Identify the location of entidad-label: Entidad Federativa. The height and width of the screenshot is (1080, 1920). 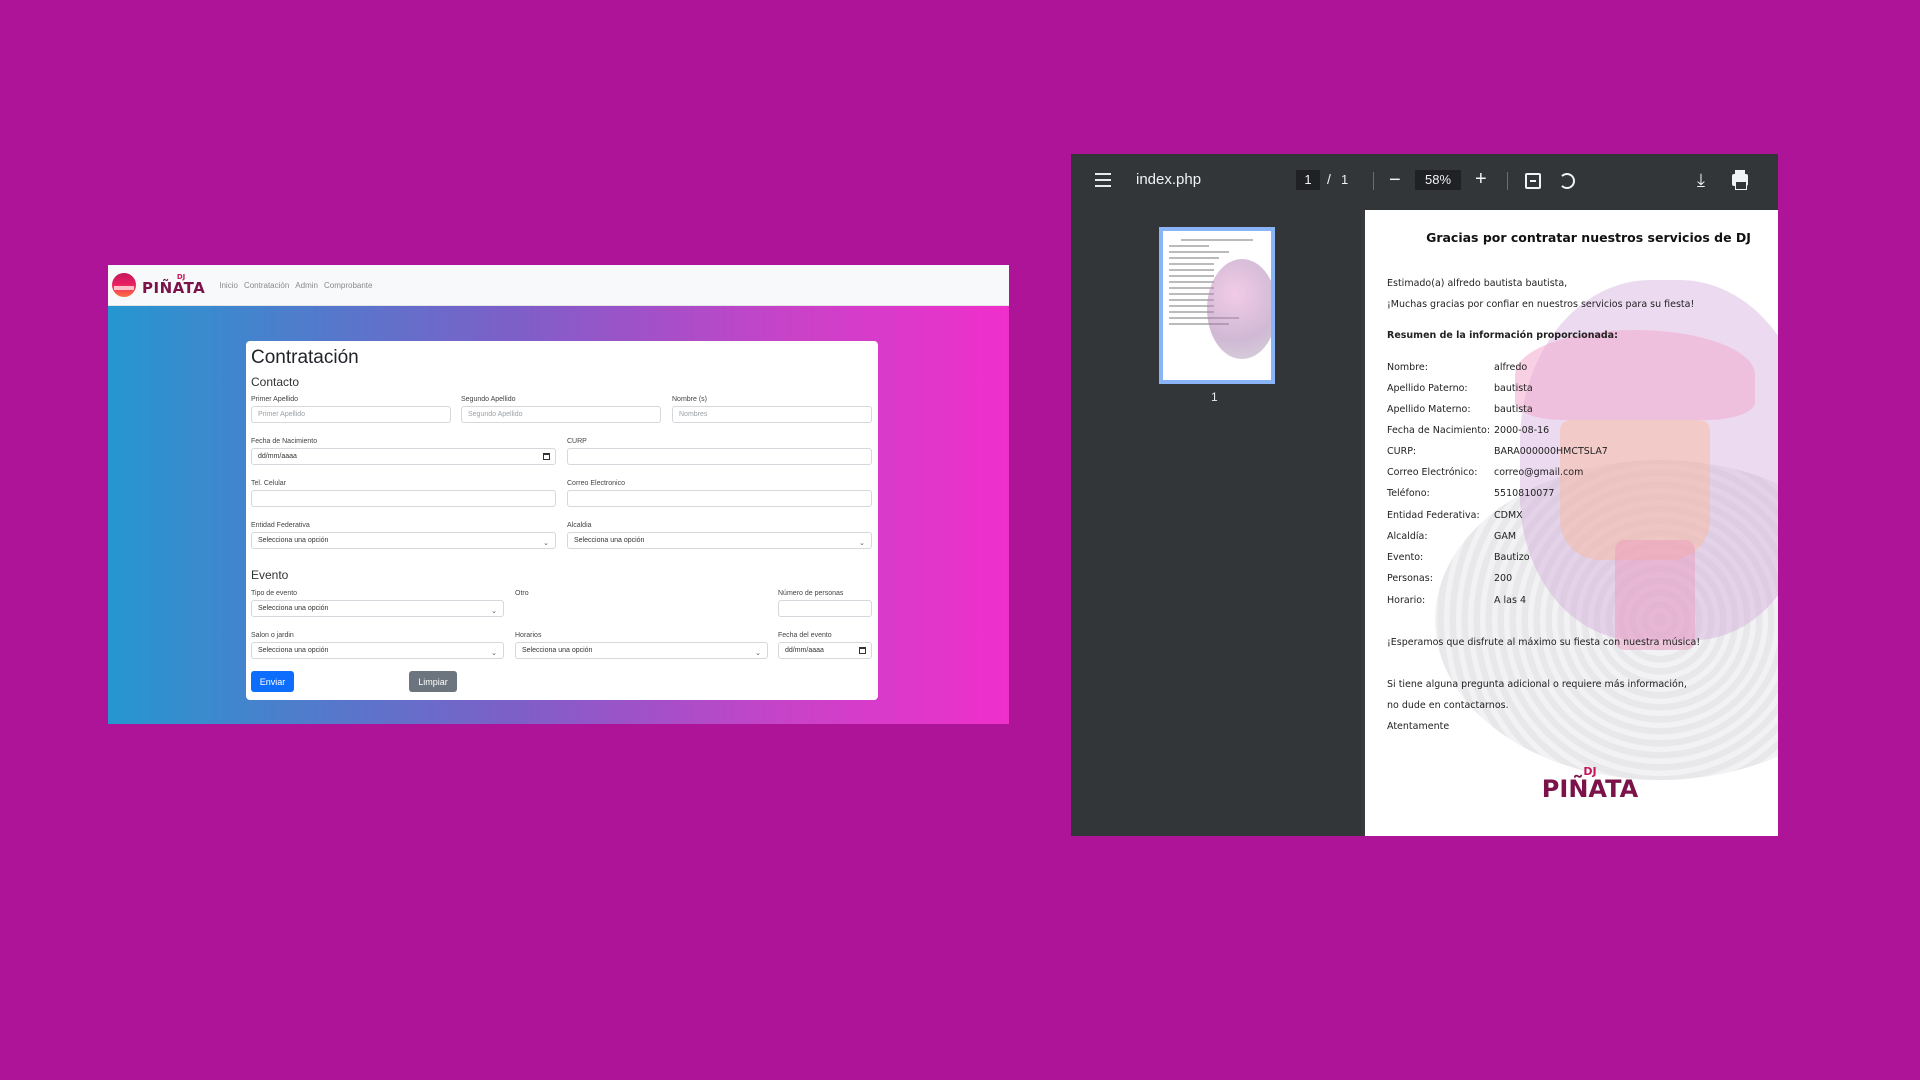
(280, 525).